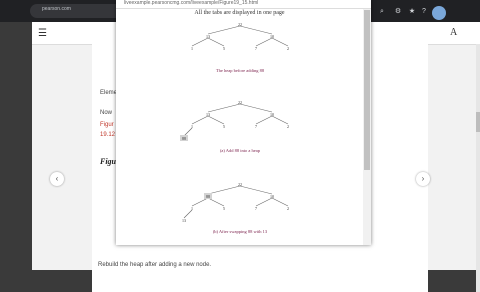 The width and height of the screenshot is (480, 292). What do you see at coordinates (382, 12) in the screenshot?
I see `search-icon: ⌕` at bounding box center [382, 12].